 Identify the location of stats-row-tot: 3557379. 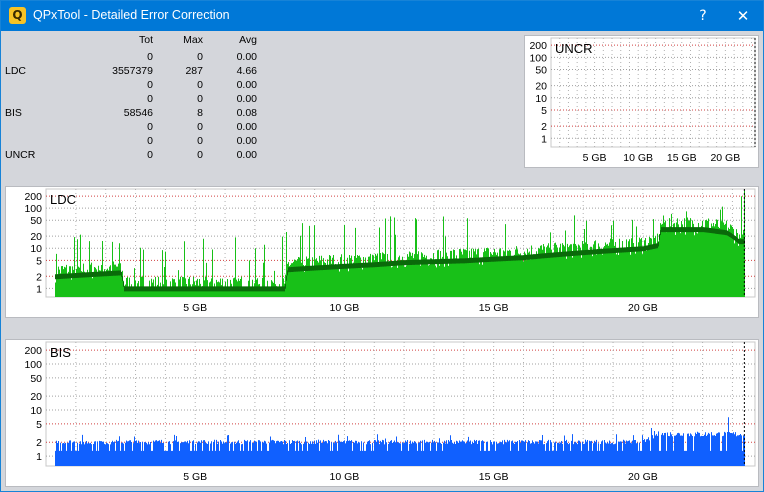
(132, 71).